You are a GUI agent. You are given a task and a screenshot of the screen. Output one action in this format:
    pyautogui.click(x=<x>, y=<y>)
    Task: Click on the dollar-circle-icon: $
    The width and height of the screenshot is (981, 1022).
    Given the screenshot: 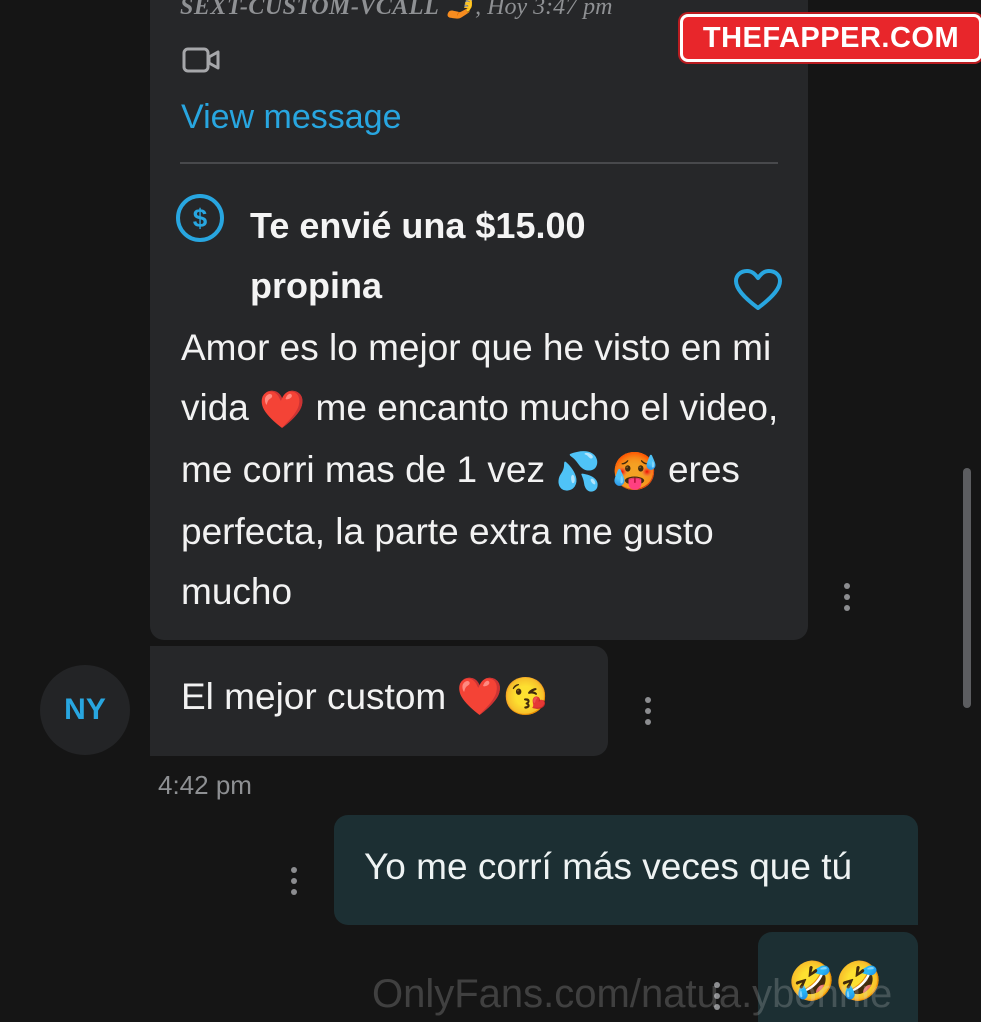 What is the action you would take?
    pyautogui.click(x=200, y=218)
    